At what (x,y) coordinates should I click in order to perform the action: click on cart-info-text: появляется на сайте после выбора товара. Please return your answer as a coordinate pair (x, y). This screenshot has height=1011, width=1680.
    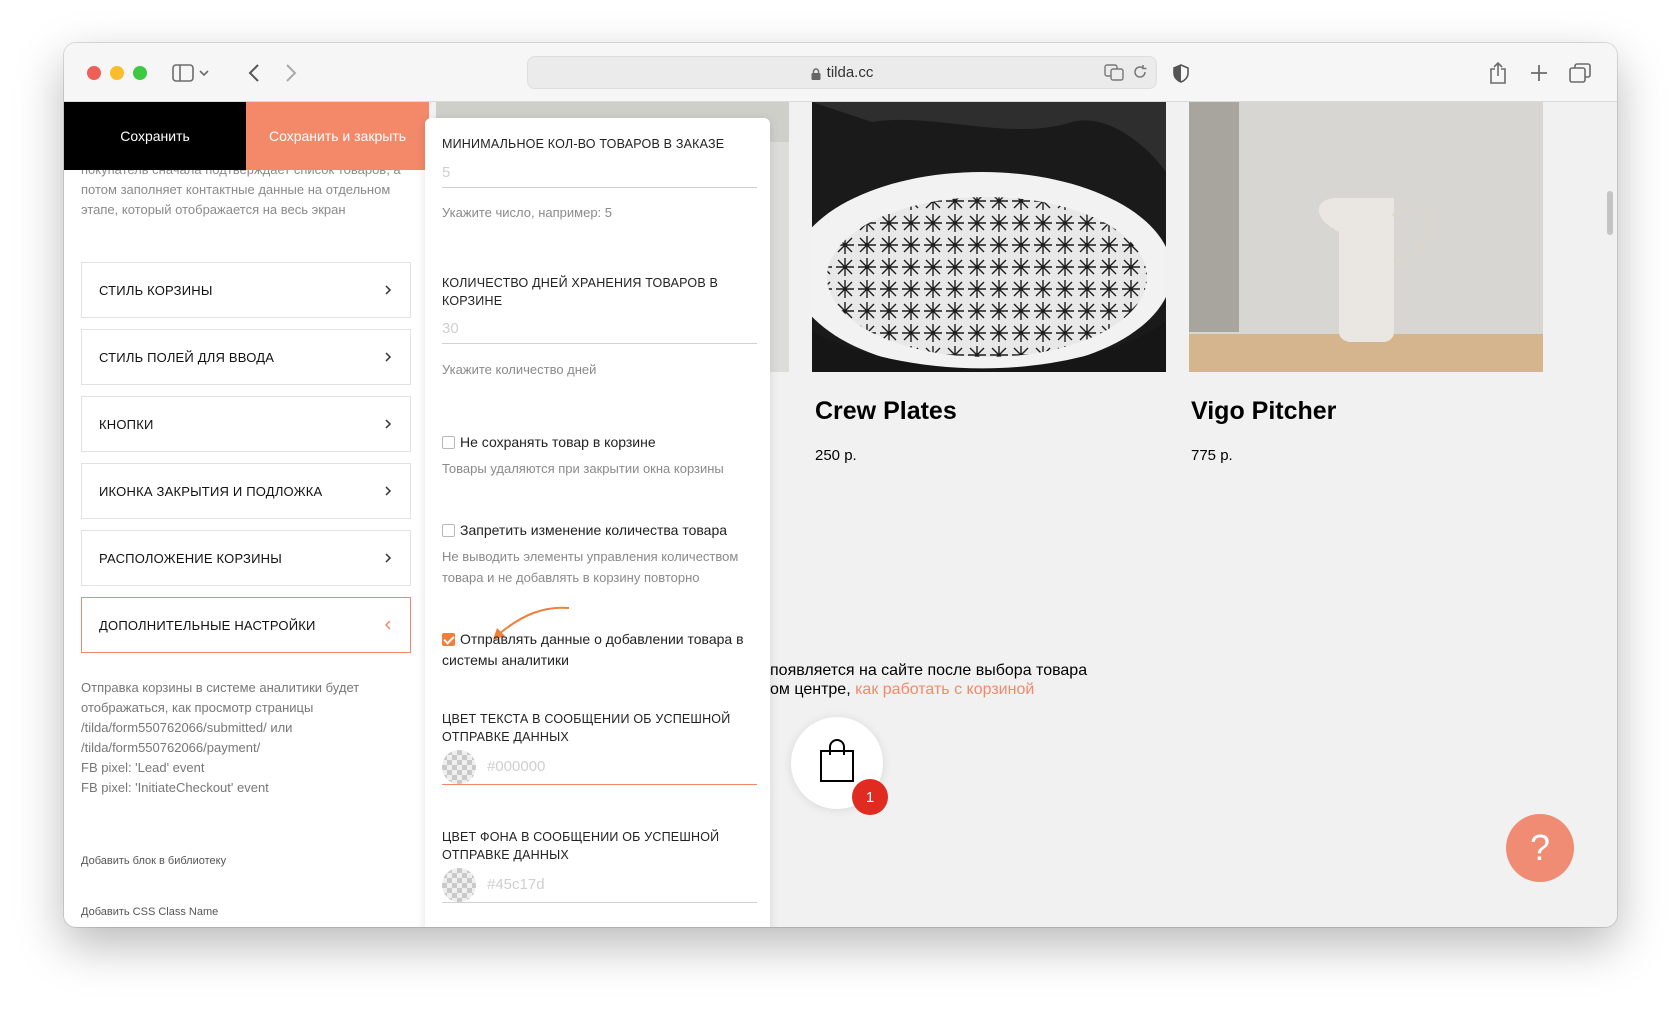
    Looking at the image, I should click on (929, 670).